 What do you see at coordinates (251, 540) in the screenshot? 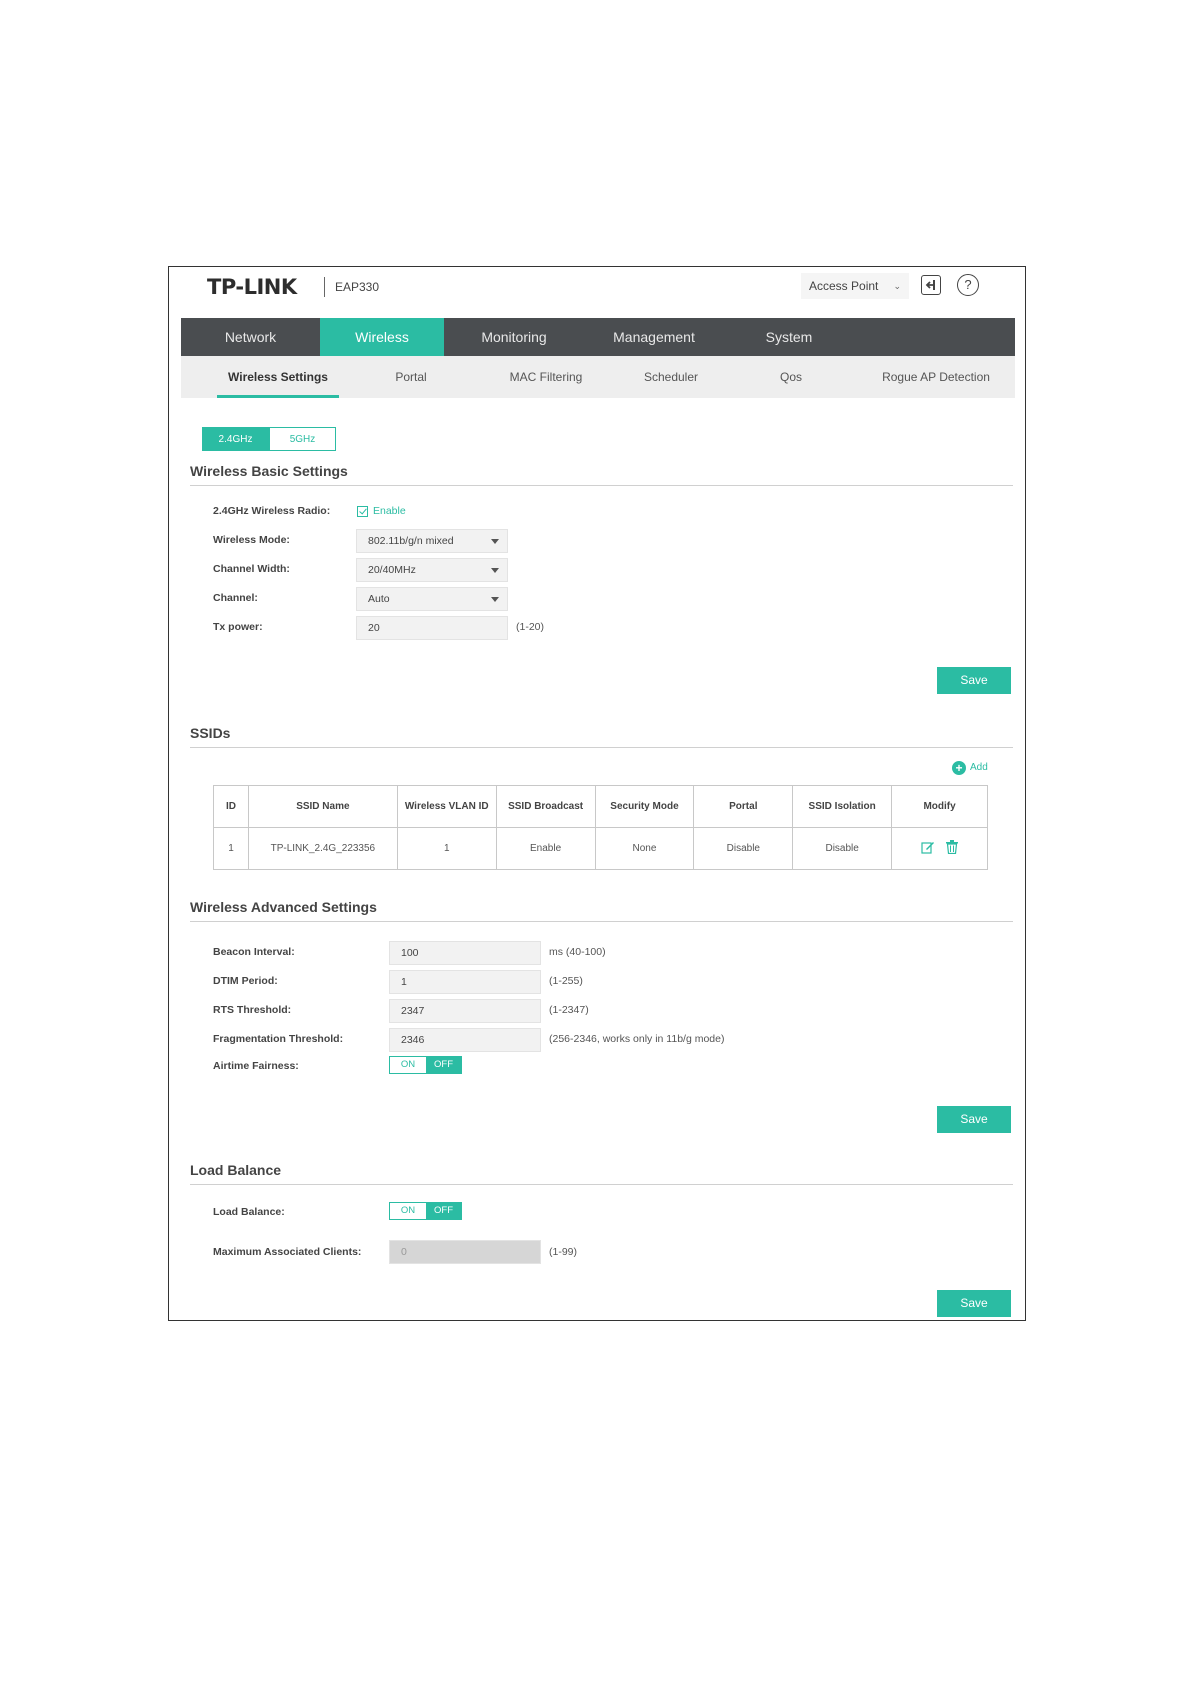
I see `wireless-mode-label: Wireless Mode:` at bounding box center [251, 540].